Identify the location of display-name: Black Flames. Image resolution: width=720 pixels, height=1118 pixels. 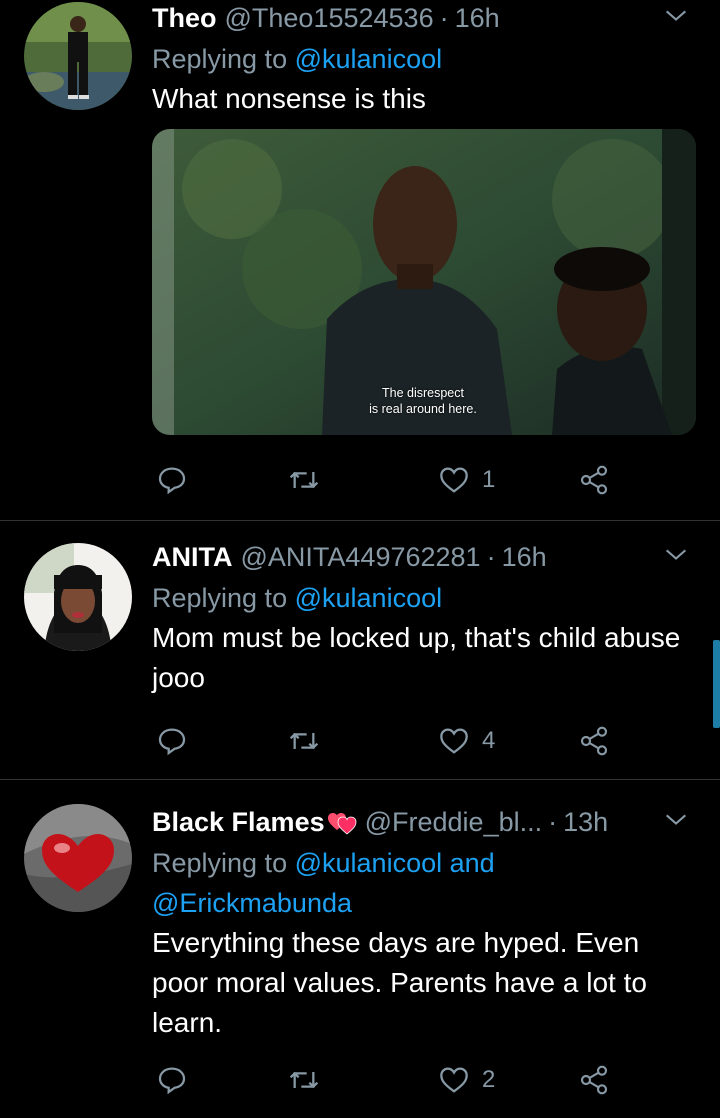
(238, 822).